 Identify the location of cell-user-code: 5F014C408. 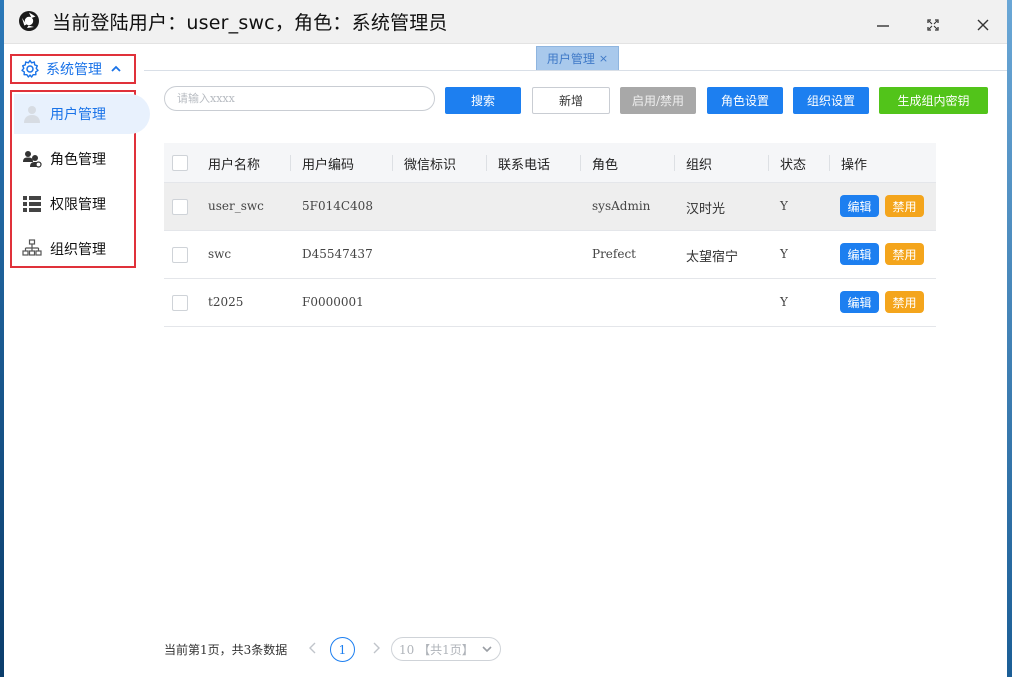
(337, 206).